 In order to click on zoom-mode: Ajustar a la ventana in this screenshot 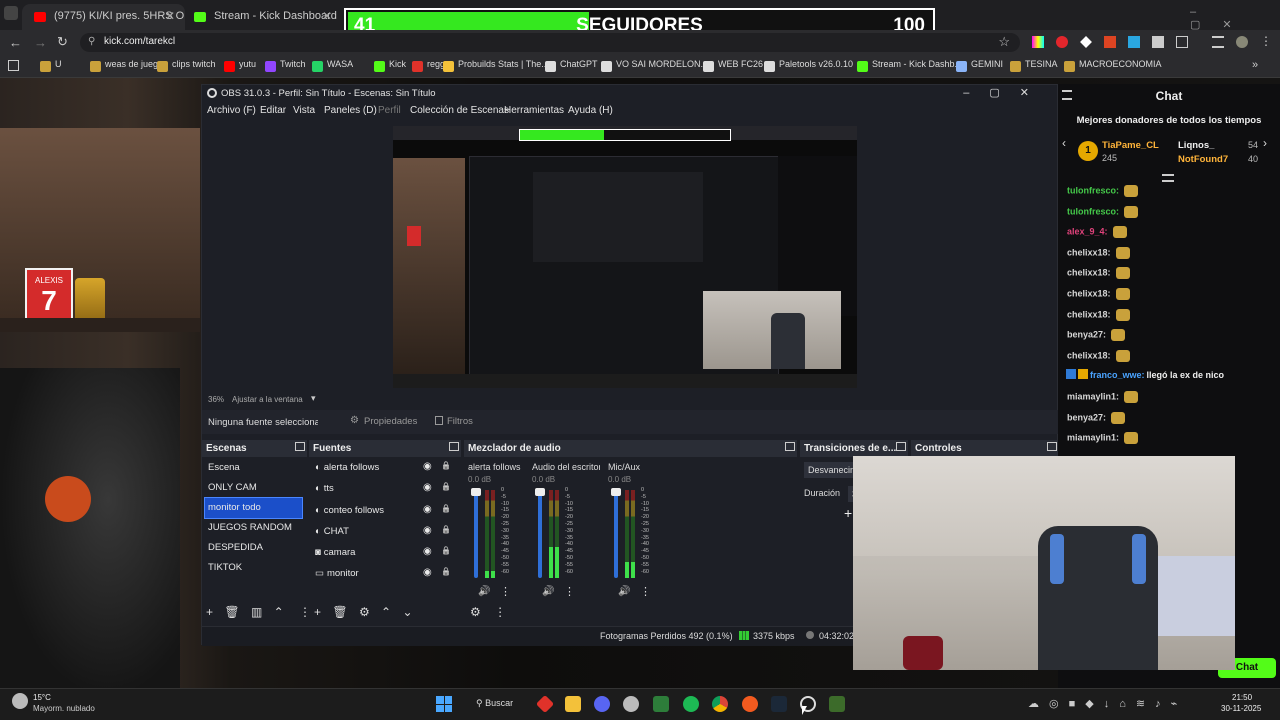, I will do `click(267, 399)`.